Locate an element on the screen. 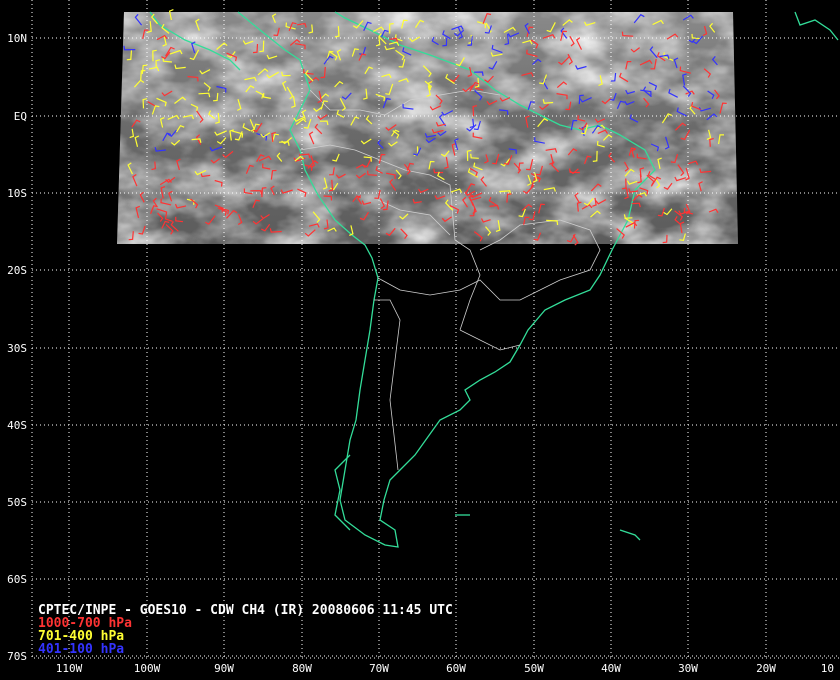 This screenshot has width=840, height=680. longitude-label: 40W is located at coordinates (611, 668).